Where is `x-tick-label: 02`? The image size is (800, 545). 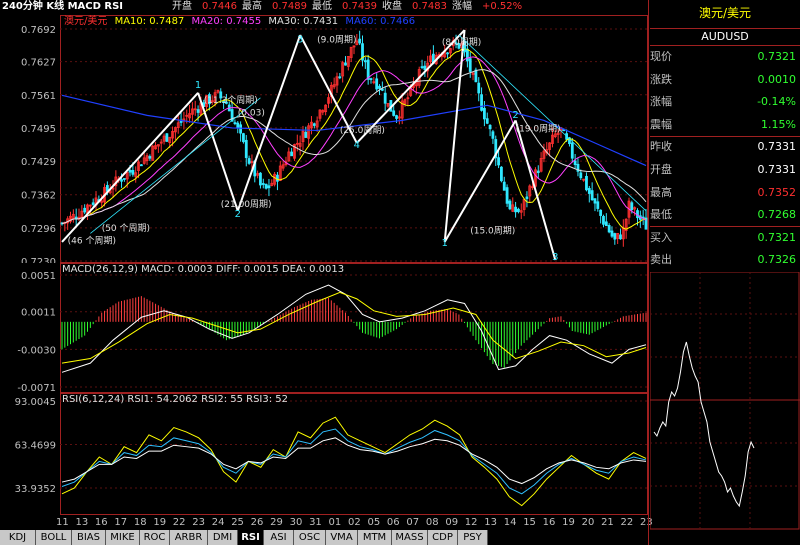 x-tick-label: 02 is located at coordinates (354, 522).